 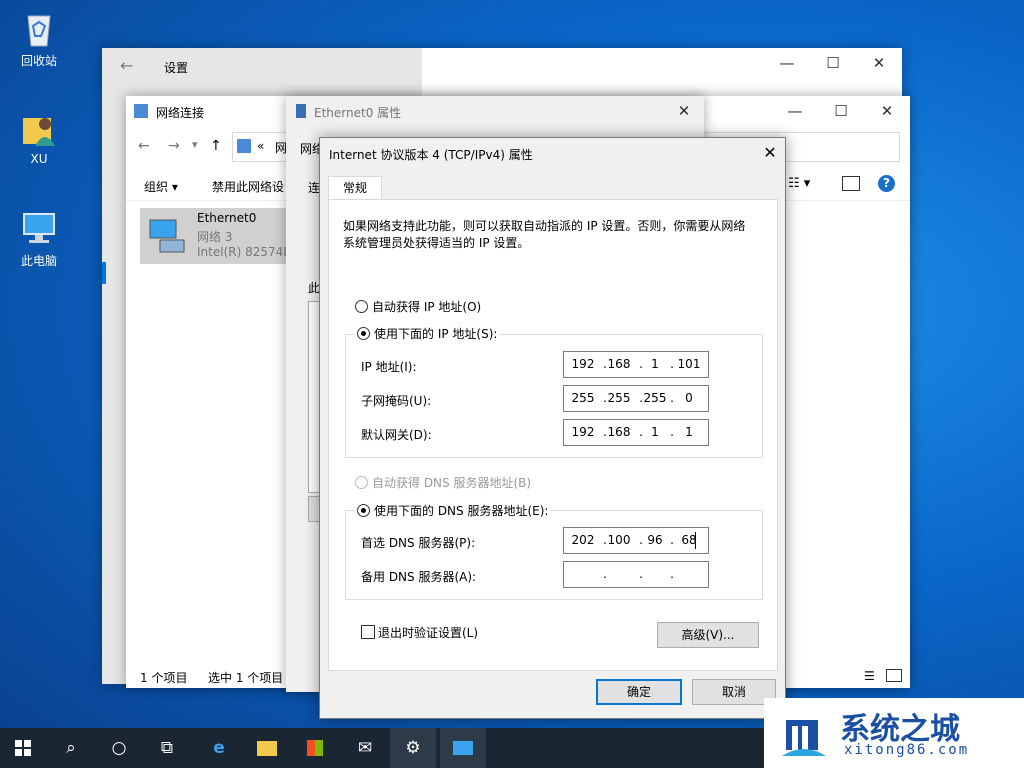 I want to click on ip-address-field: 192. 168. 1. 101, so click(x=636, y=364).